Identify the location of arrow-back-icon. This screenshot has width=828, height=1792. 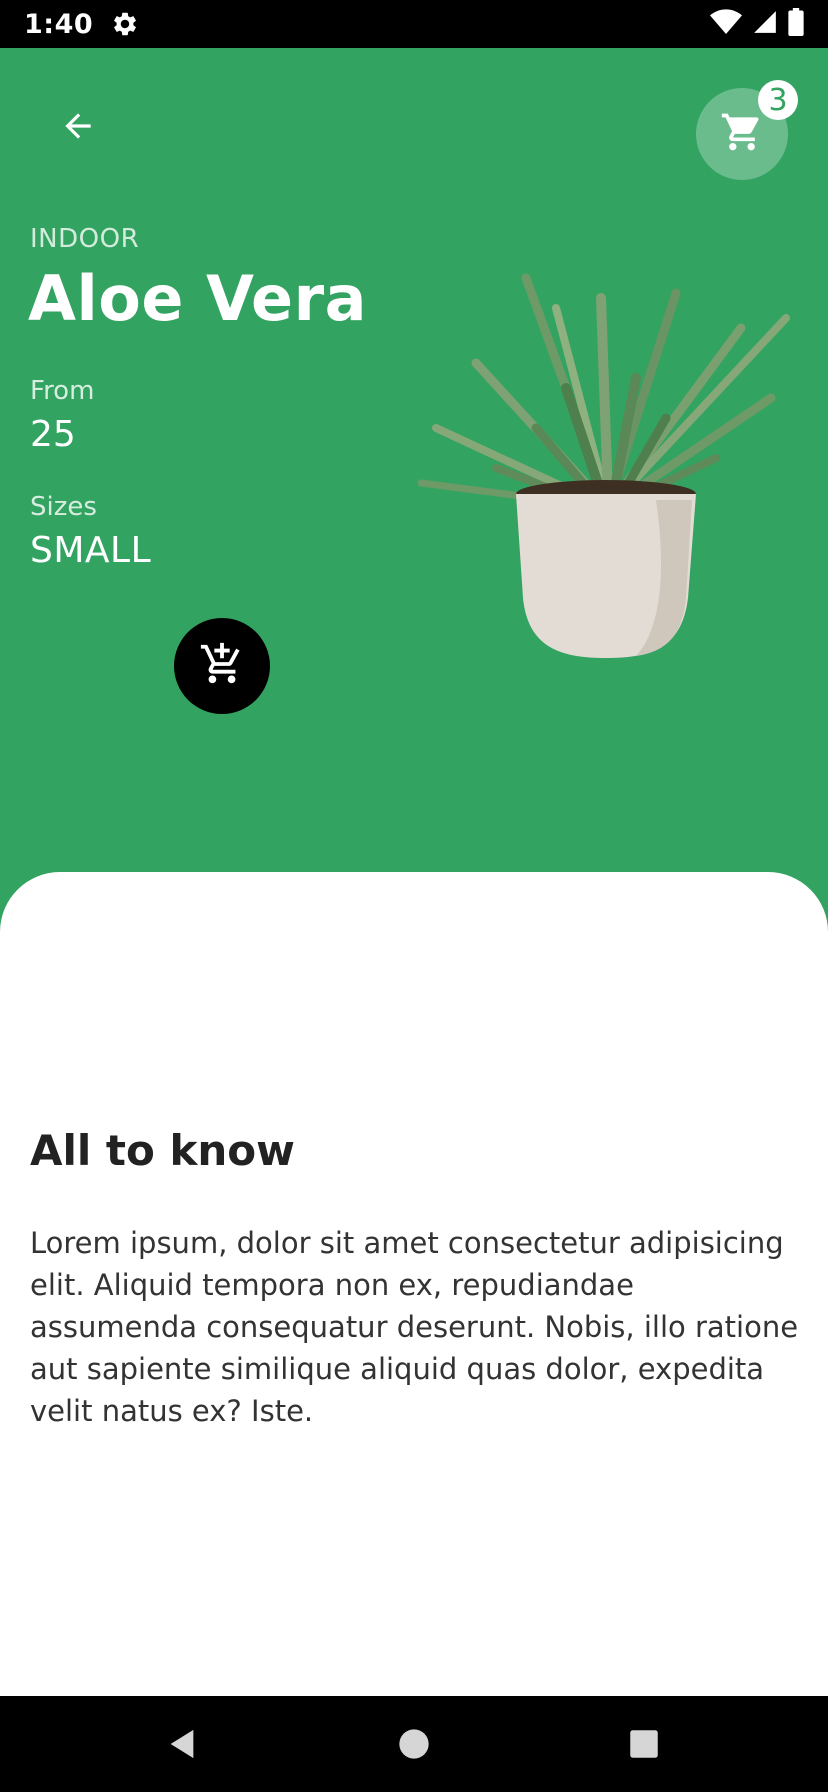
(78, 128).